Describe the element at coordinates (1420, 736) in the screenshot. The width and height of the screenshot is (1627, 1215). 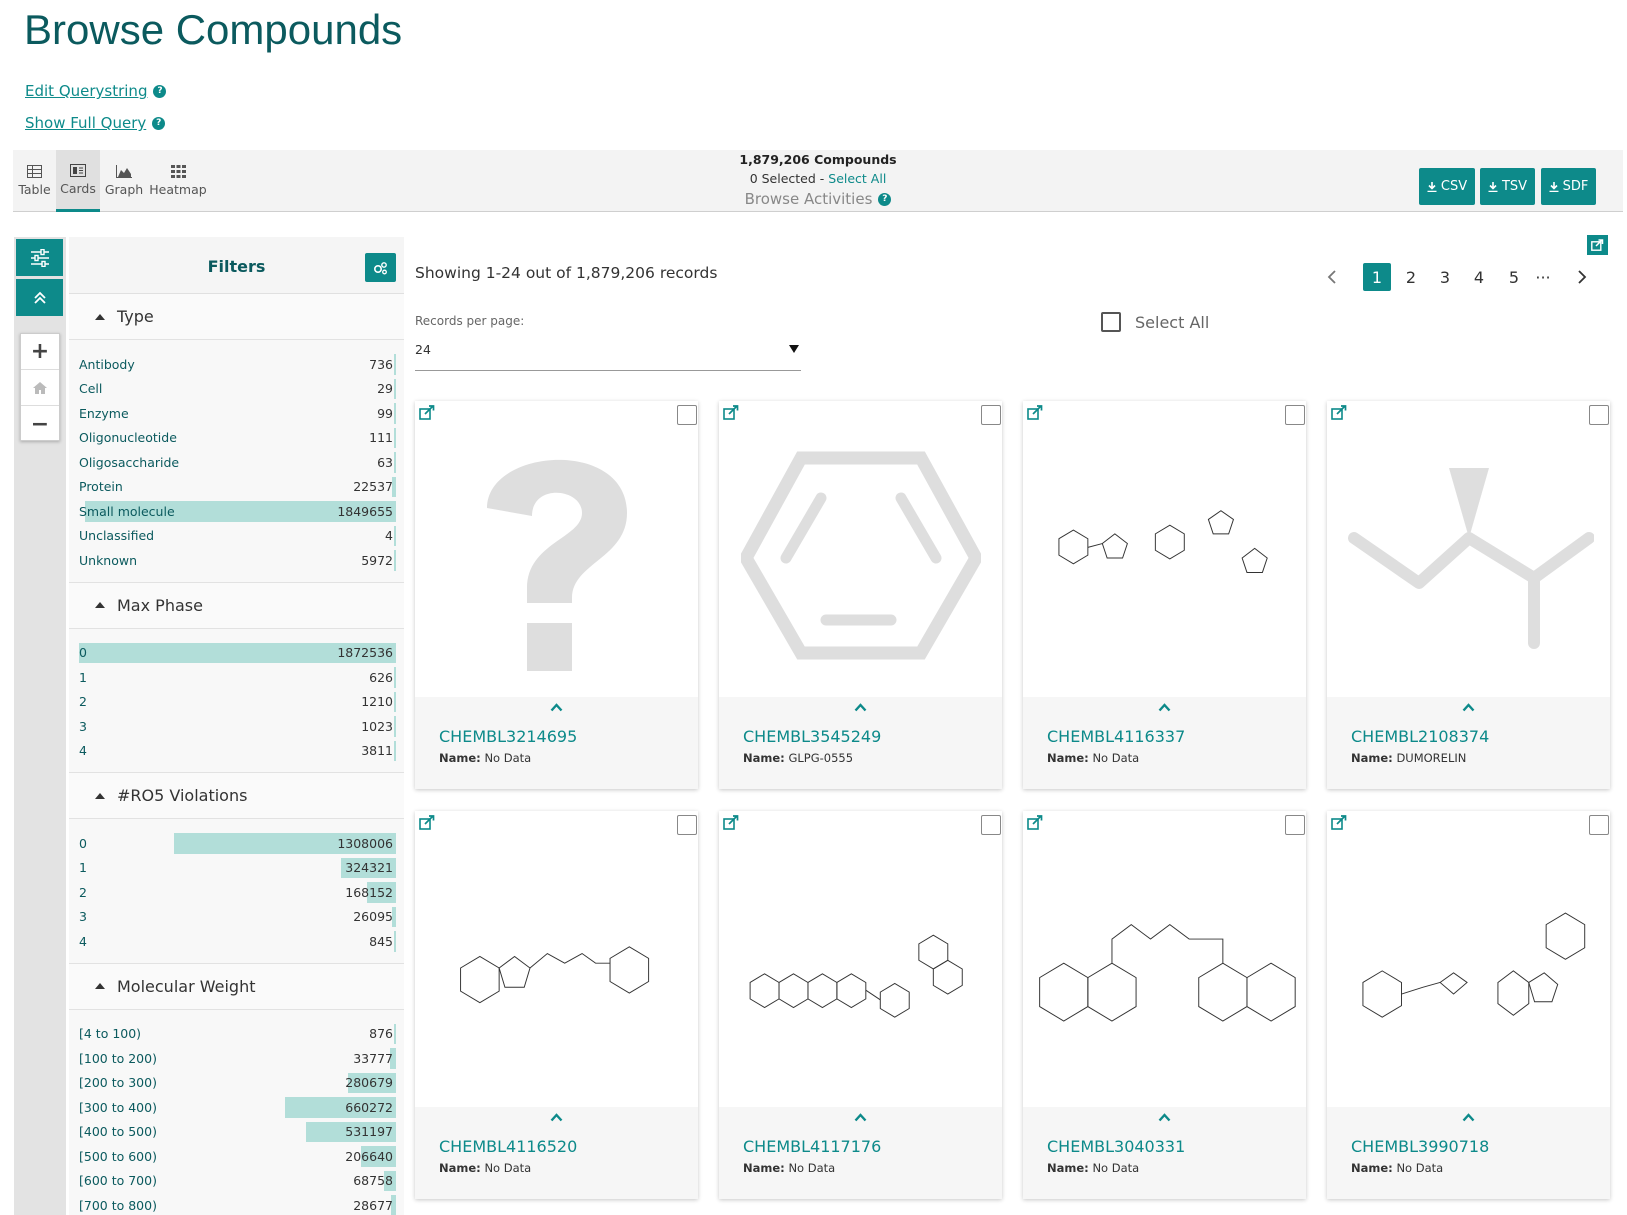
I see `compound-id-link: CHEMBL2108374` at that location.